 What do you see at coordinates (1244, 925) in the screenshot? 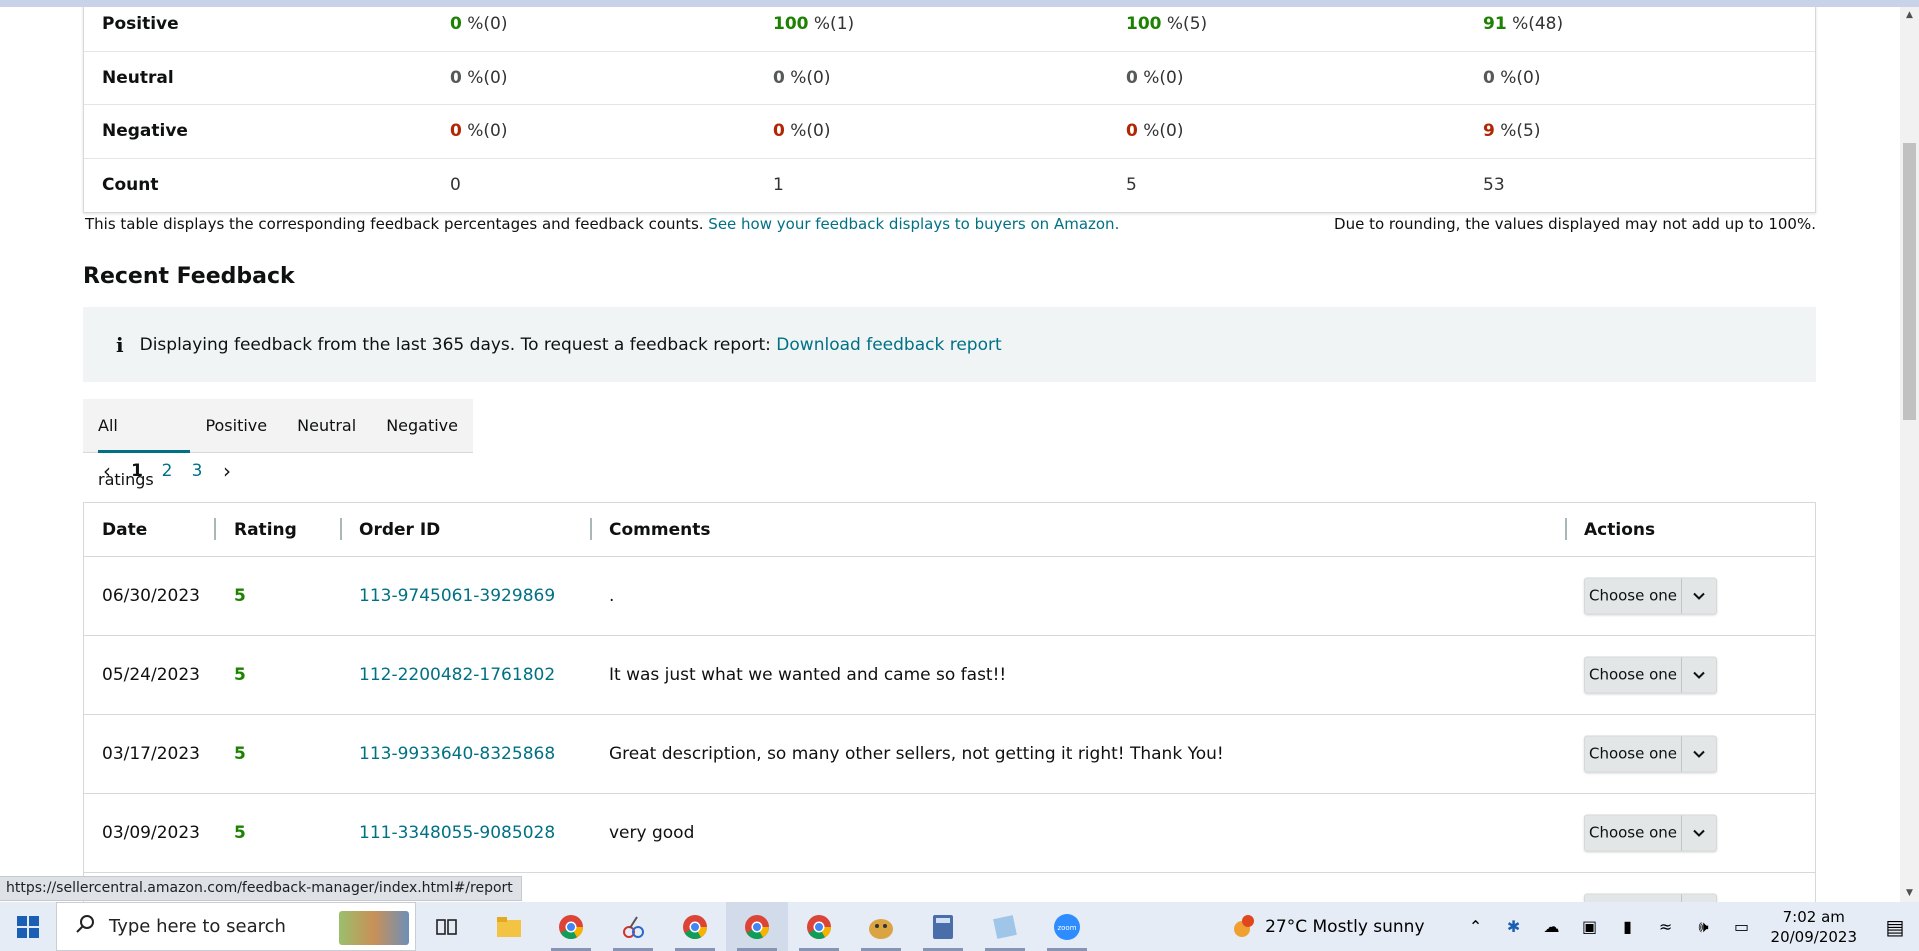
I see `weather-sun-icon` at bounding box center [1244, 925].